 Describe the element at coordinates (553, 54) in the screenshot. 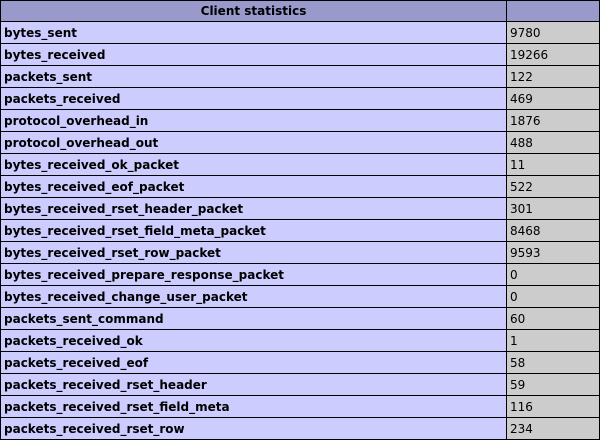

I see `stat-value: 19266` at that location.